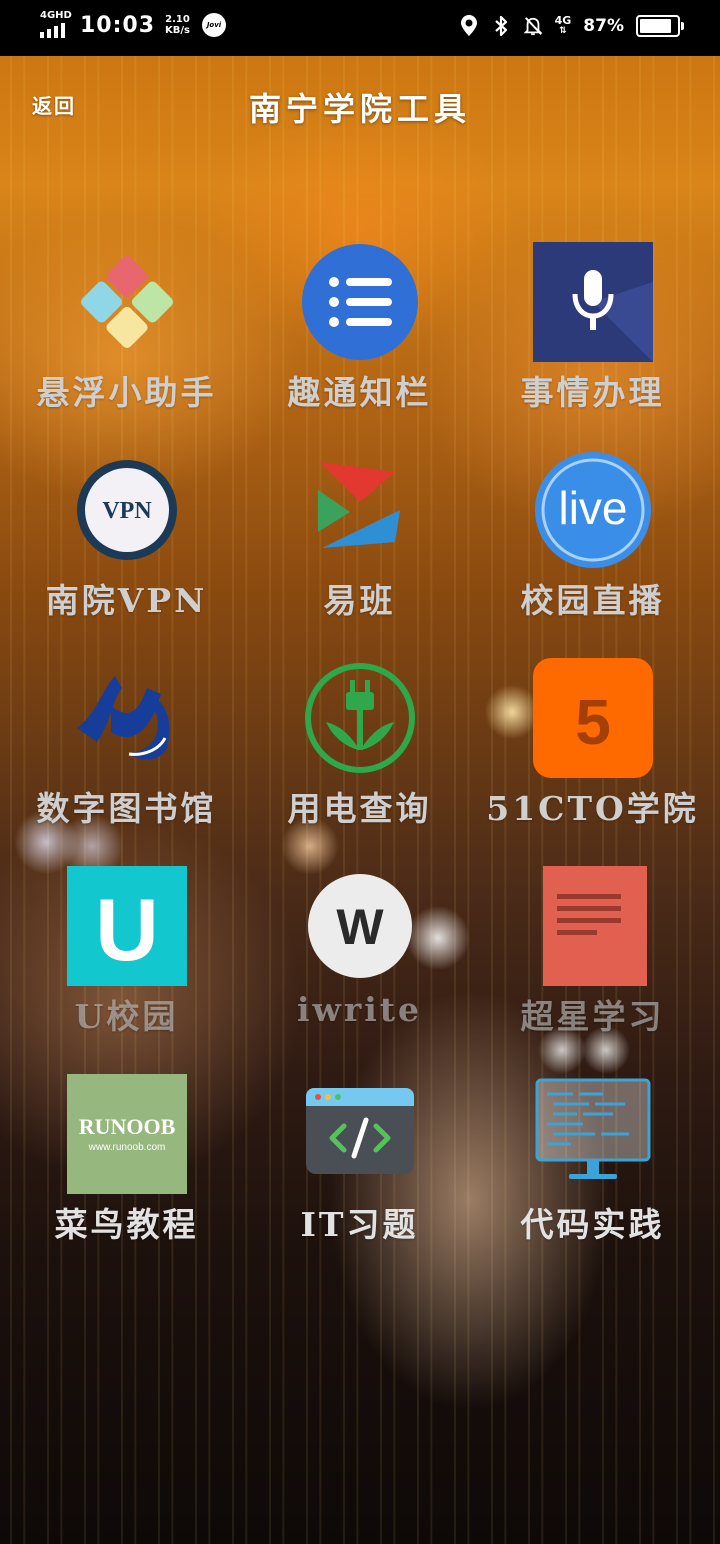 The width and height of the screenshot is (720, 1544). I want to click on iwrite-icon: W, so click(360, 926).